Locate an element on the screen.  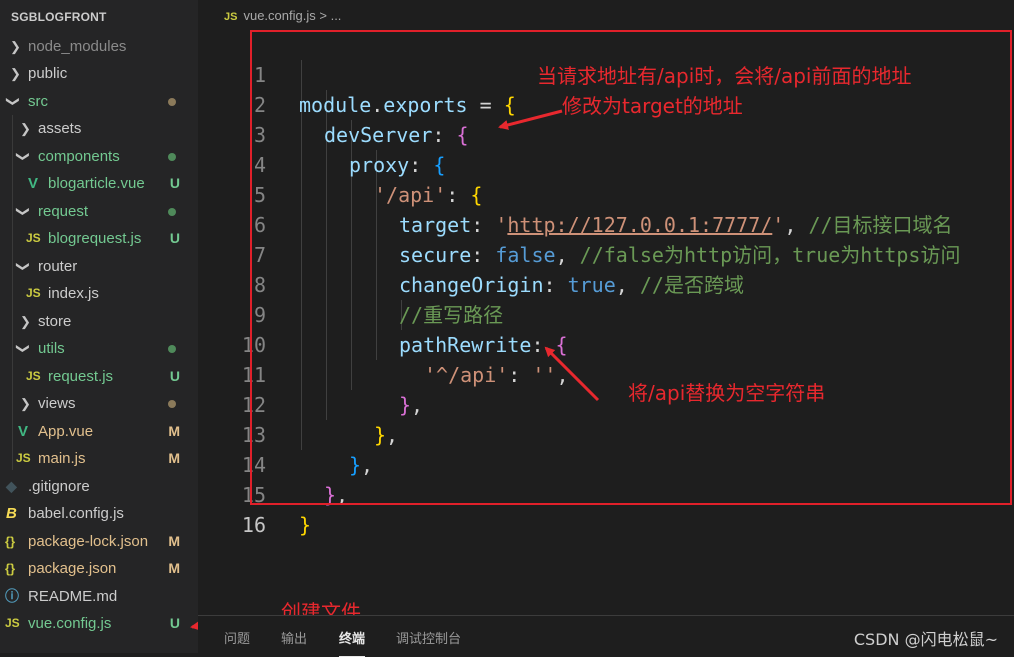
tree-item-readme: ⓘ README.md is located at coordinates (99, 596).